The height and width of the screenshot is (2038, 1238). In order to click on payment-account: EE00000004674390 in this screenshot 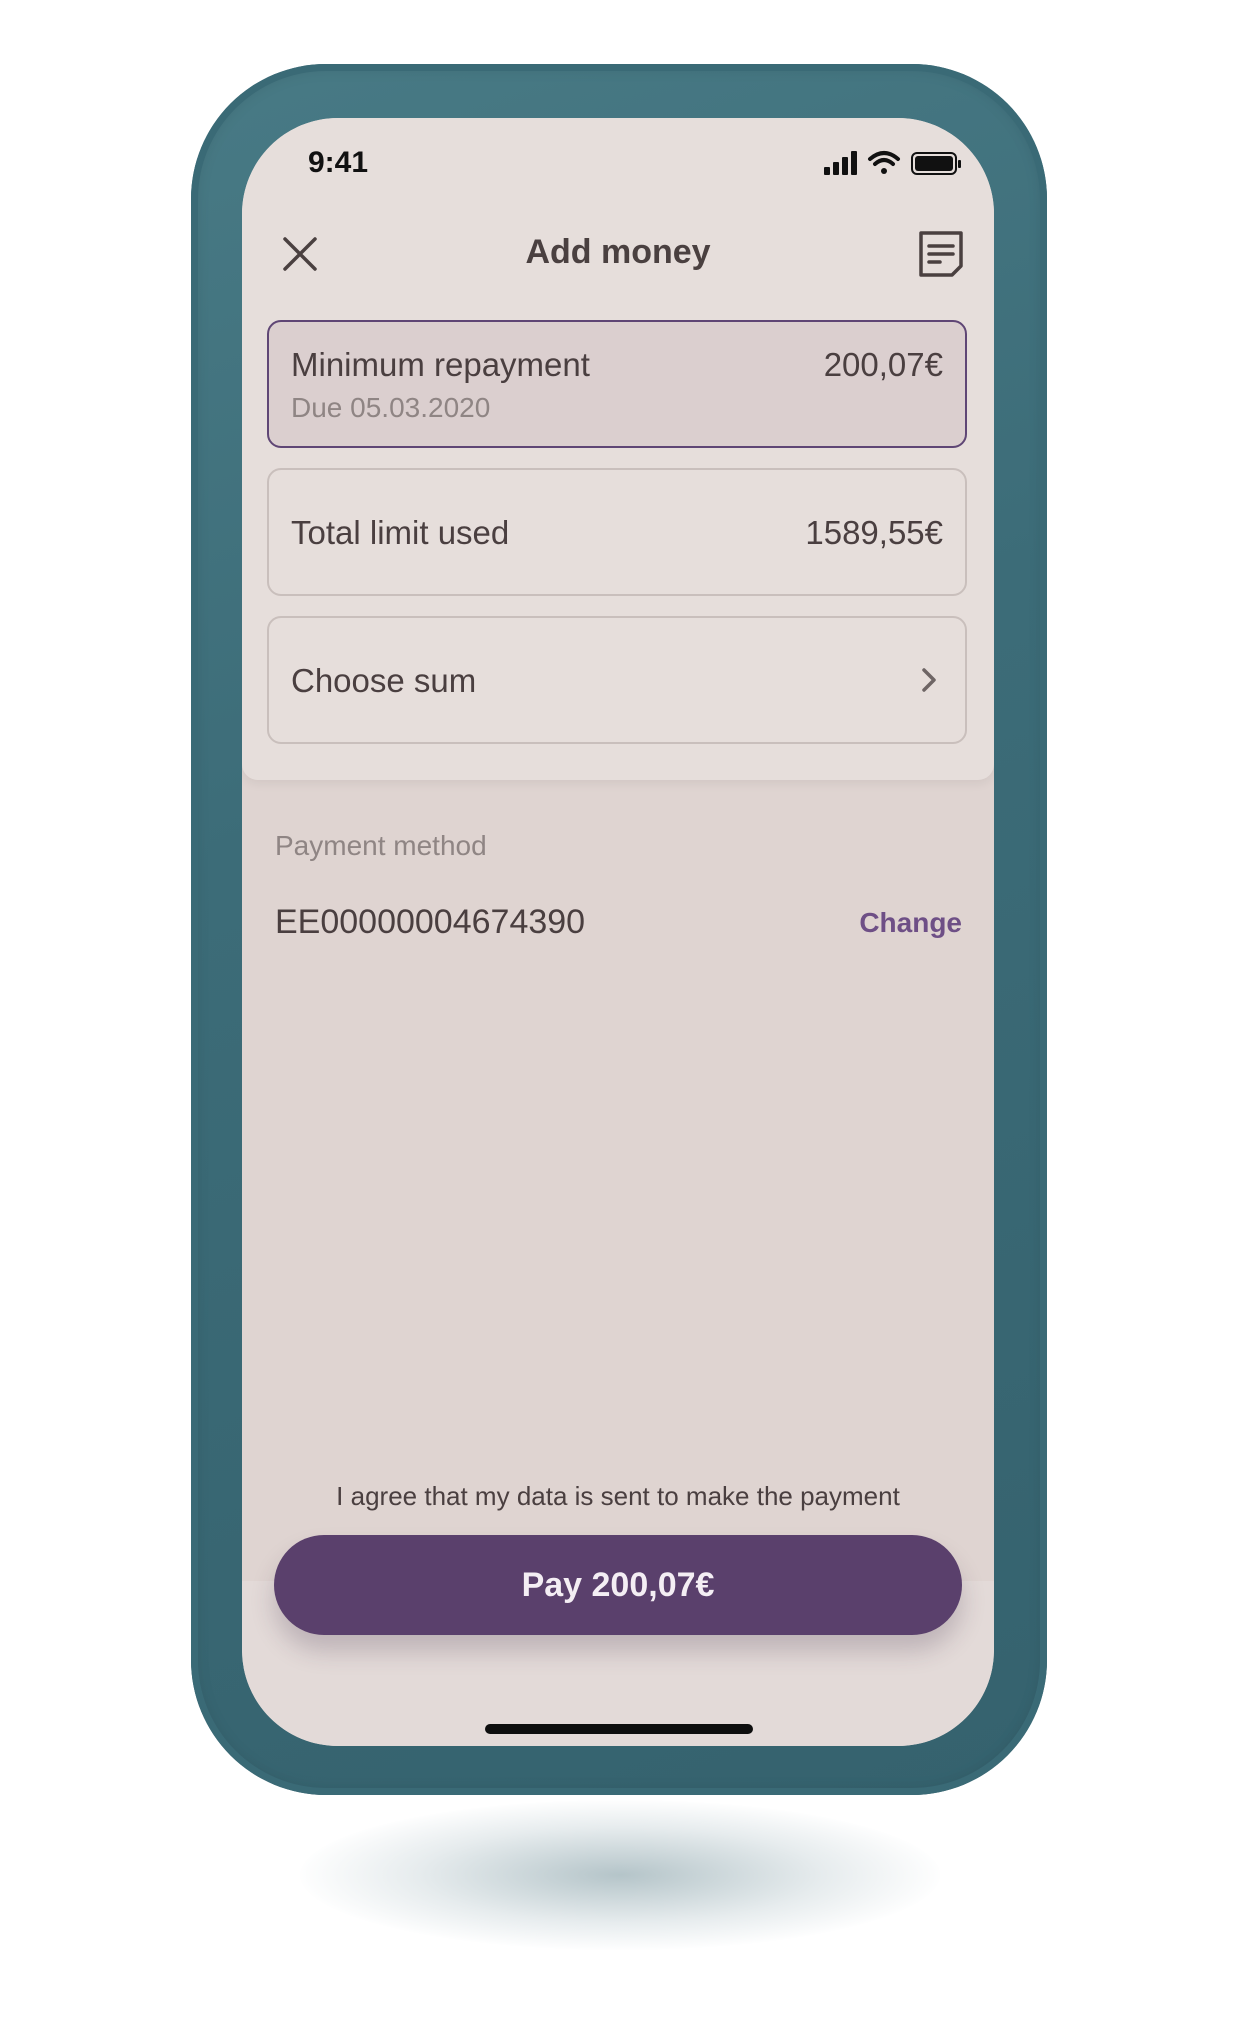, I will do `click(430, 922)`.